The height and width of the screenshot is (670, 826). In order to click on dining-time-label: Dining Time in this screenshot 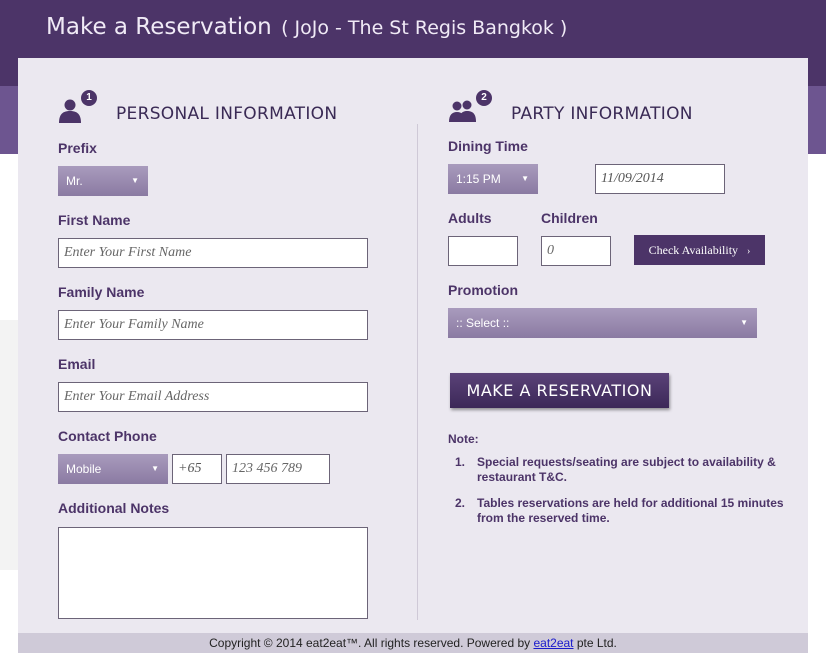, I will do `click(488, 146)`.